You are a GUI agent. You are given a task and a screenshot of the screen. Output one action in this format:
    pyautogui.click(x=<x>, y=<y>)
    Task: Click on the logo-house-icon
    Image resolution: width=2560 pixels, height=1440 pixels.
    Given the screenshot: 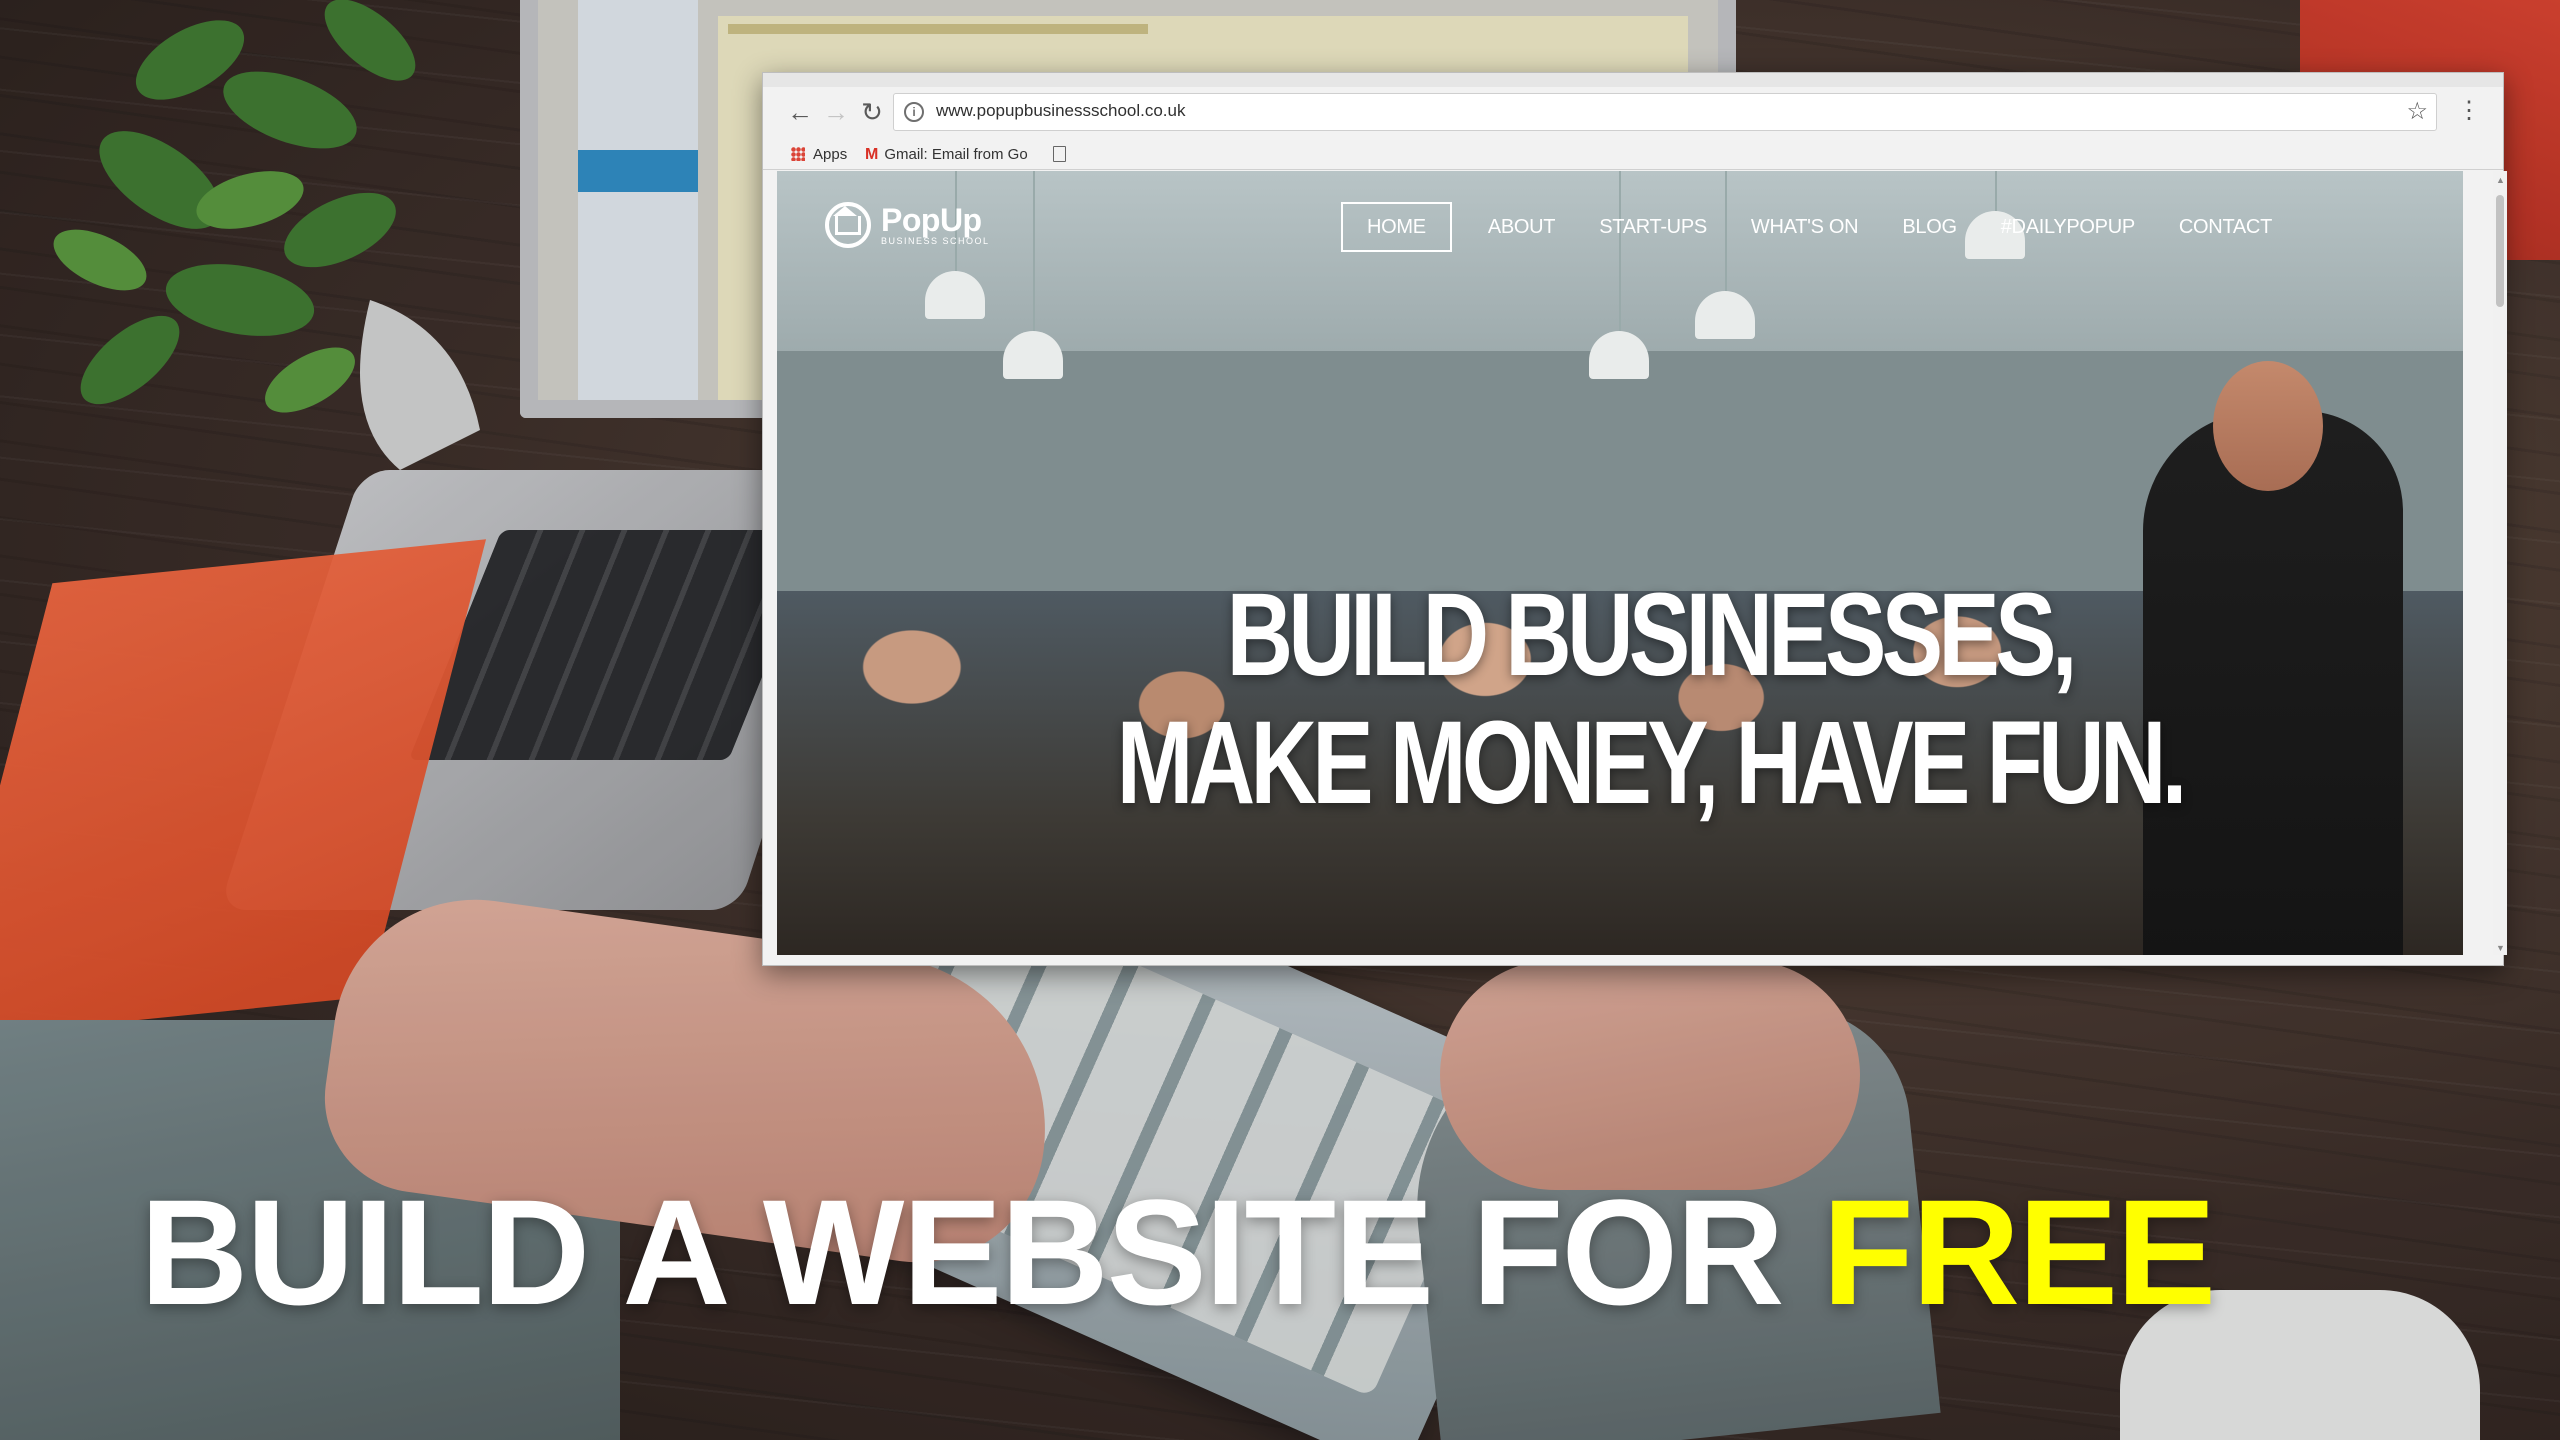 What is the action you would take?
    pyautogui.click(x=848, y=225)
    